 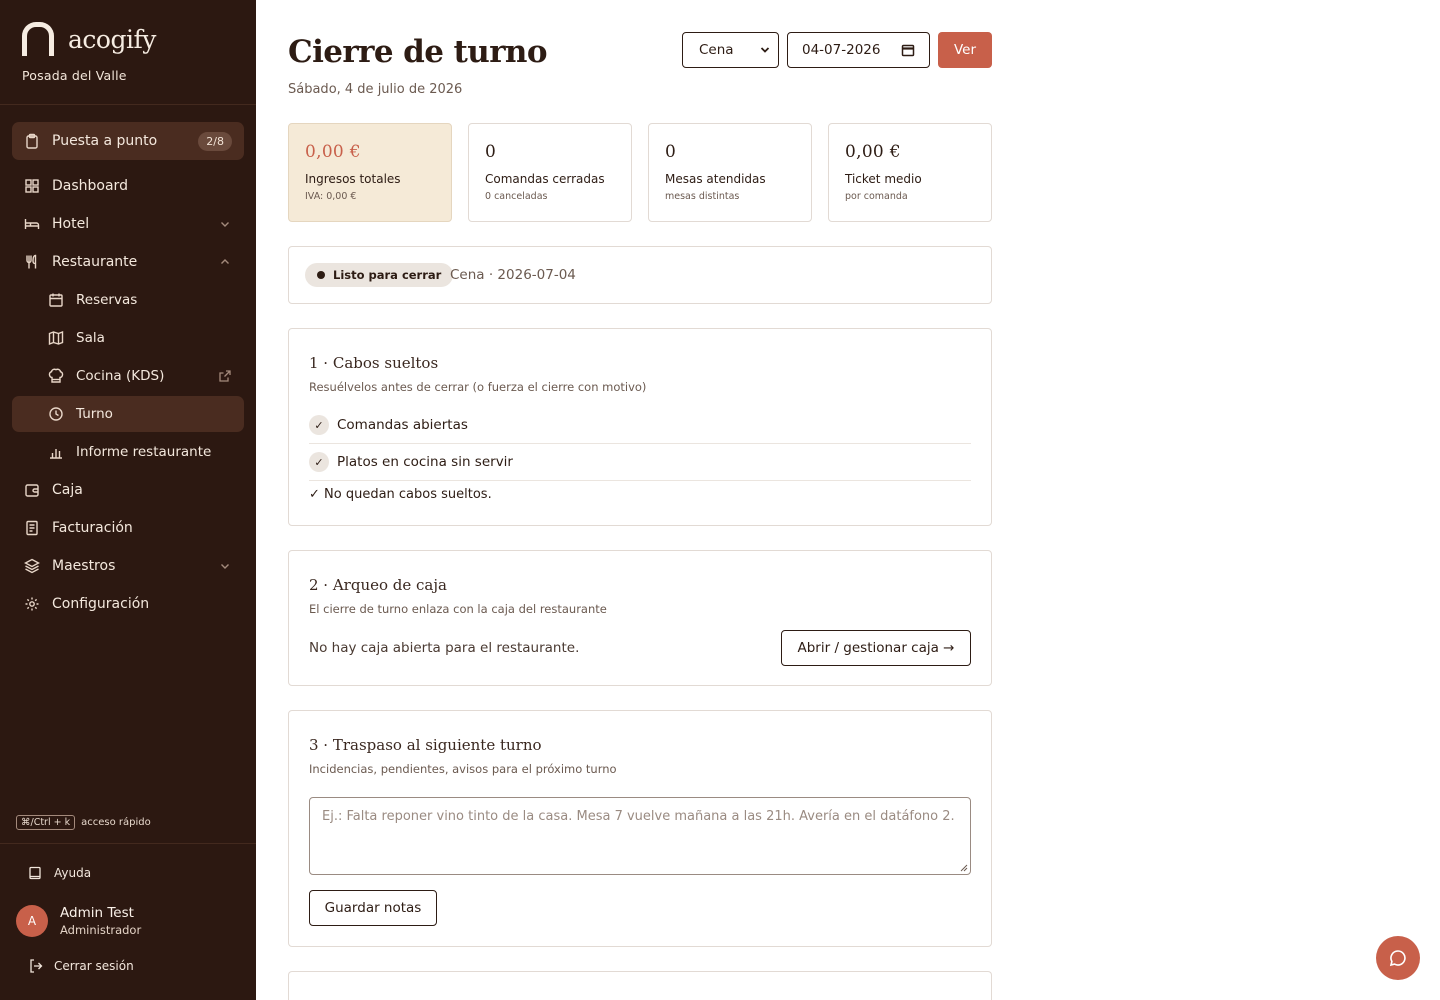 I want to click on check-label: Platos en cocina sin servir, so click(x=425, y=462).